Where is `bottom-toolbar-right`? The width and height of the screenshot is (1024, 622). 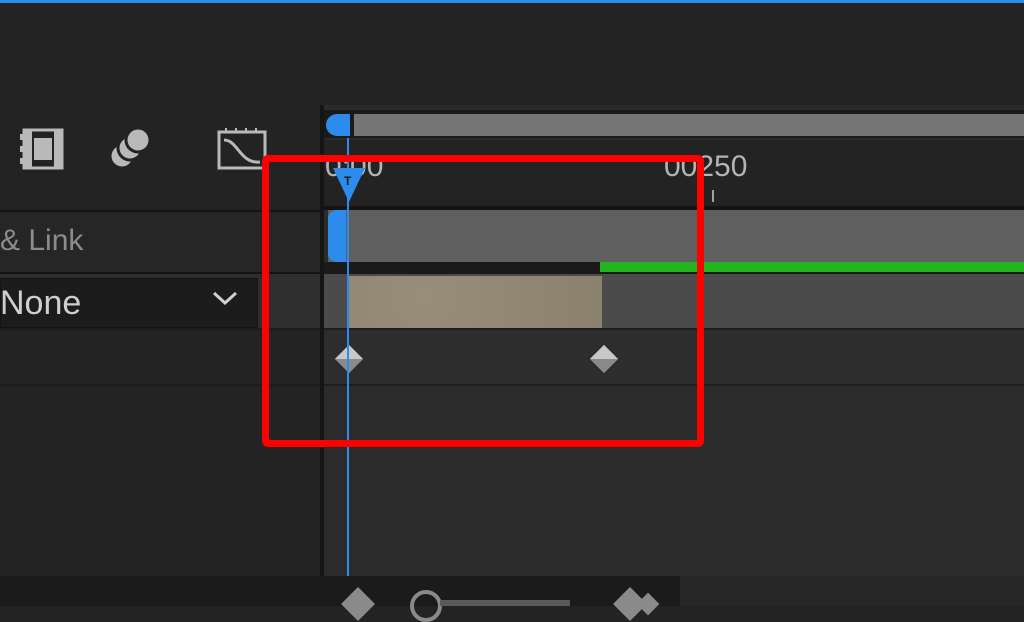
bottom-toolbar-right is located at coordinates (852, 591).